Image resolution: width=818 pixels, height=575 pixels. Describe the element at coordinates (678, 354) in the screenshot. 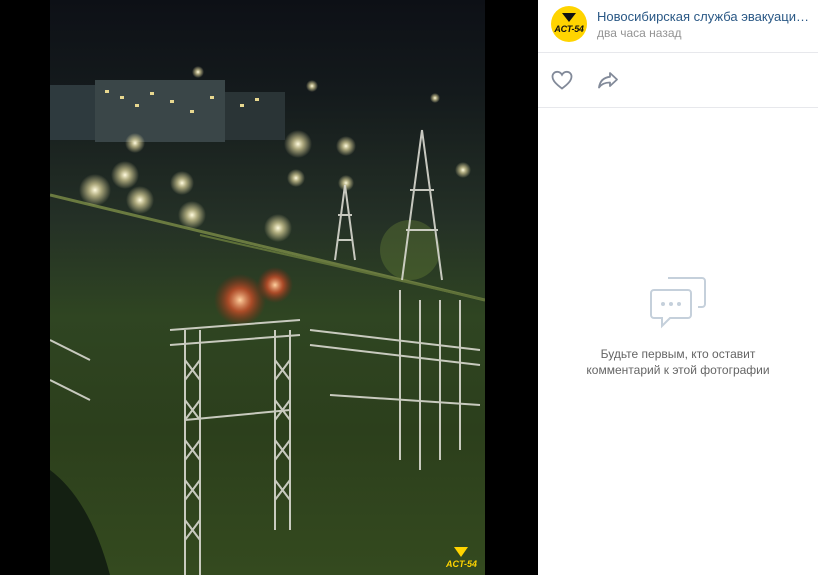

I see `empty-comments-line-1: Будьте первым, кто оставит` at that location.